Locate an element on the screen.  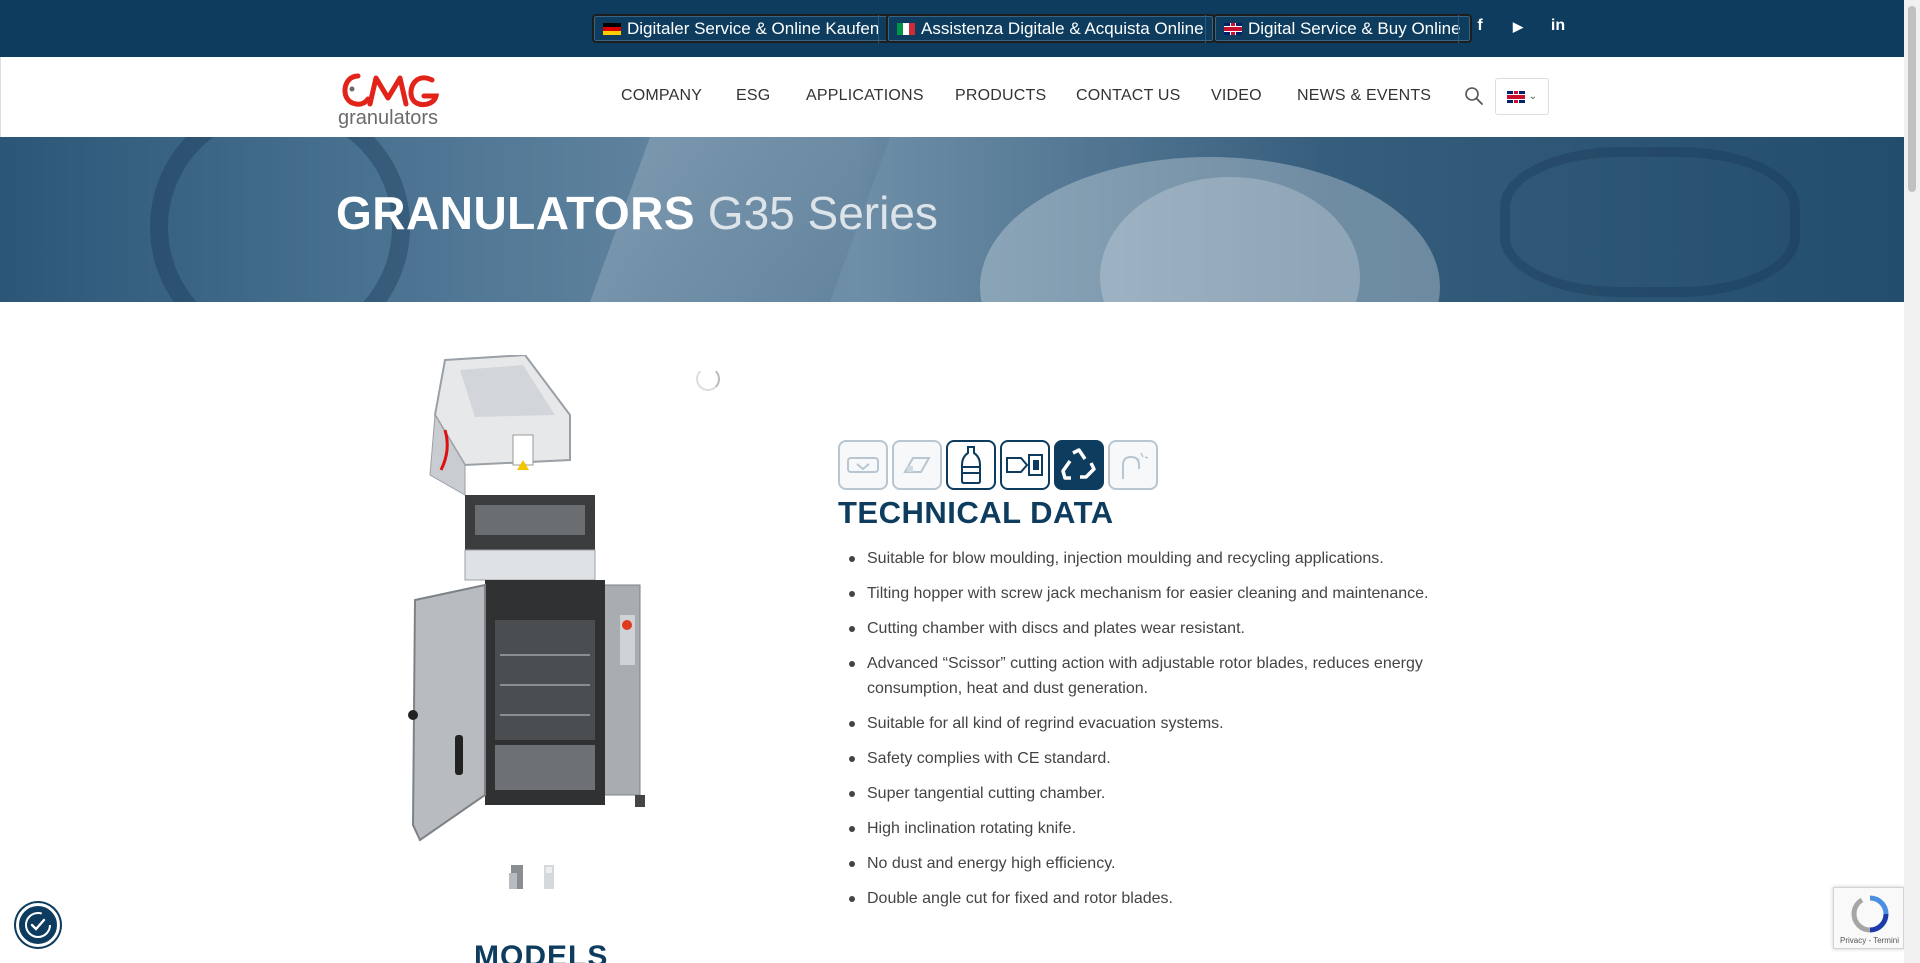
cmg-logo: granulators is located at coordinates (396, 98).